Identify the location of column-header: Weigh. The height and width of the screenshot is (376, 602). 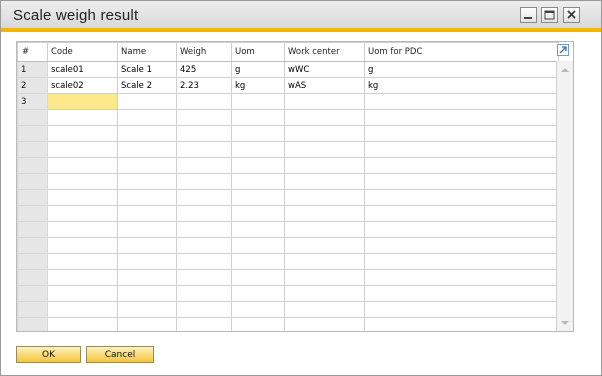
(204, 52).